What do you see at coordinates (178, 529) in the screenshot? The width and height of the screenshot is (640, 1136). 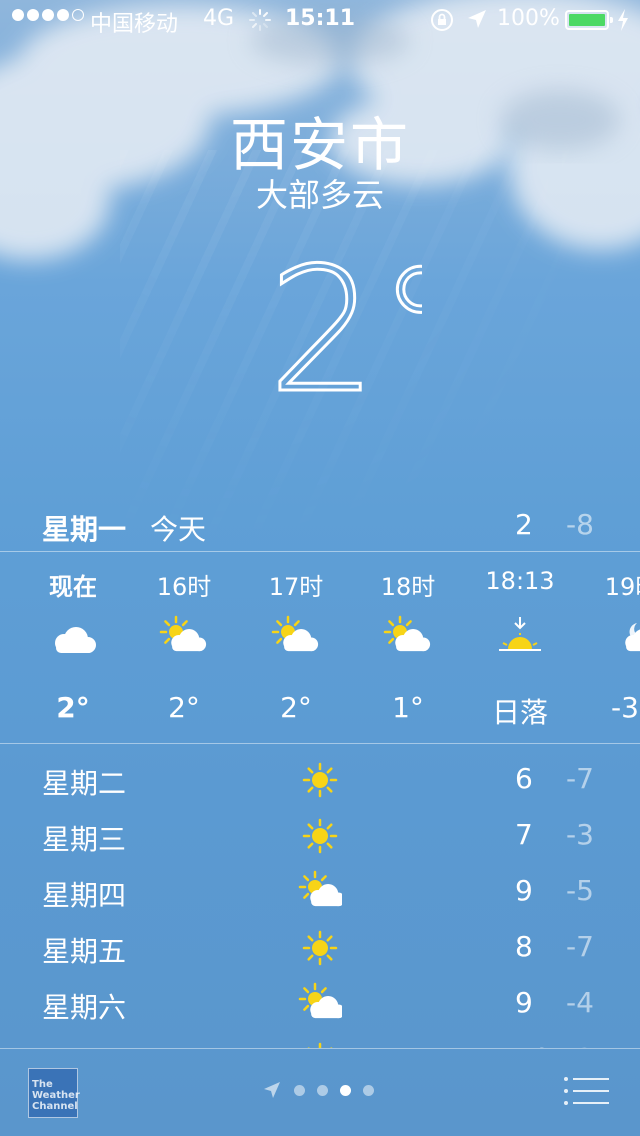 I see `today-label: 今天` at bounding box center [178, 529].